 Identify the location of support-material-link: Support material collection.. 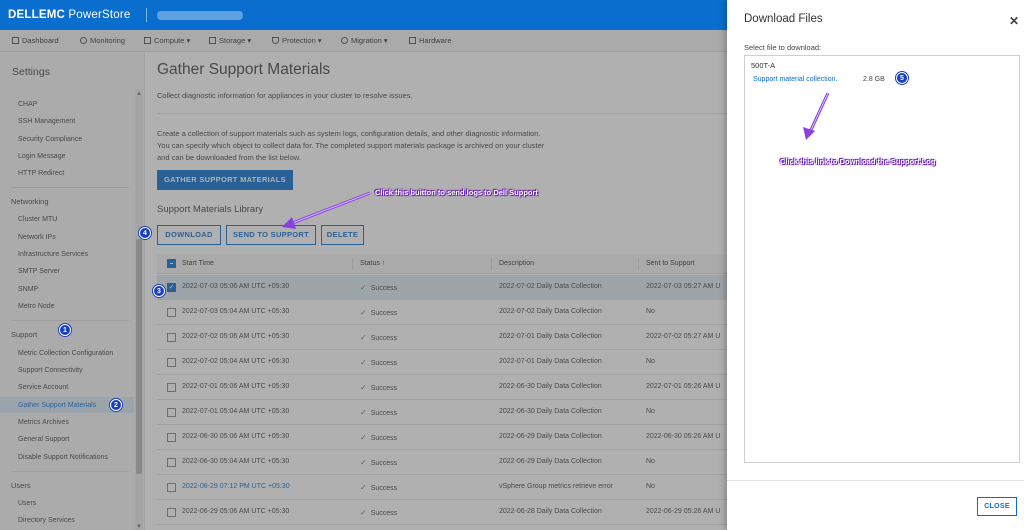
(795, 79).